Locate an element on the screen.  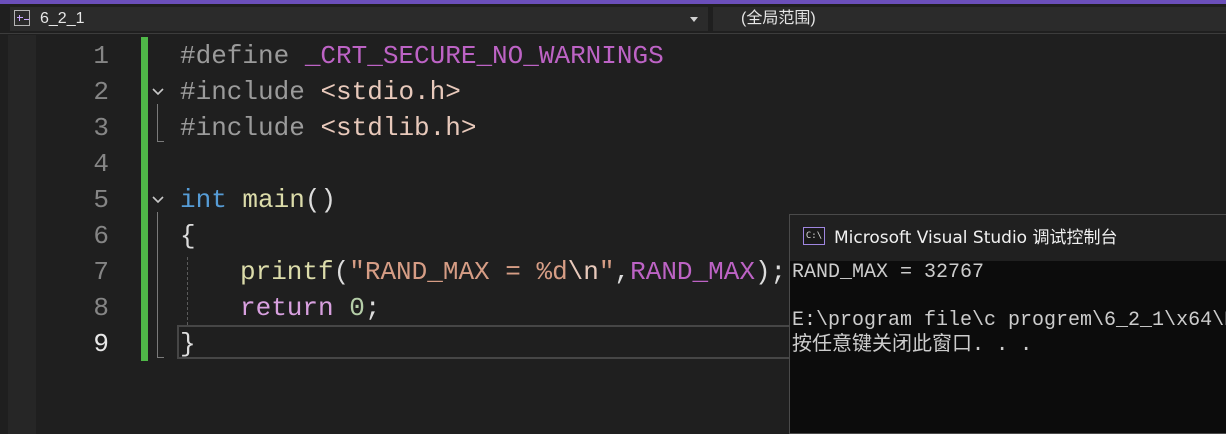
code-line-8: return 0; is located at coordinates (310, 308).